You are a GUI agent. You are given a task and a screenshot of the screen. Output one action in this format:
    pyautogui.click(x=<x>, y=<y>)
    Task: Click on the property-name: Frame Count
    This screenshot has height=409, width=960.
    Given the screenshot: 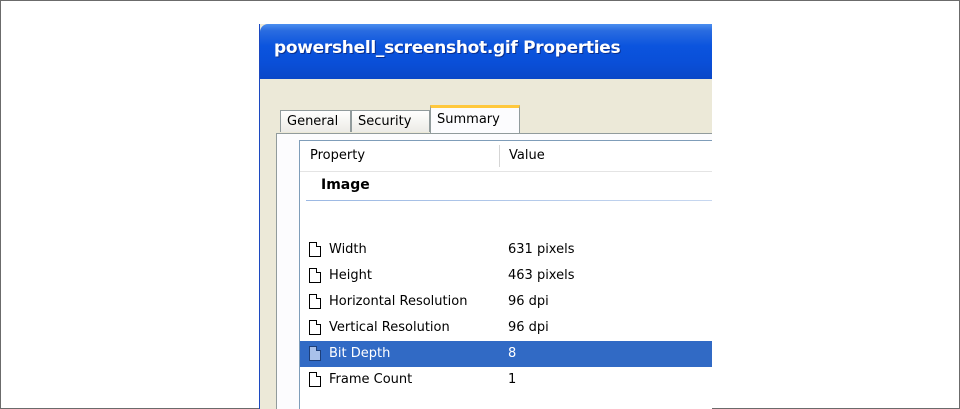 What is the action you would take?
    pyautogui.click(x=371, y=379)
    